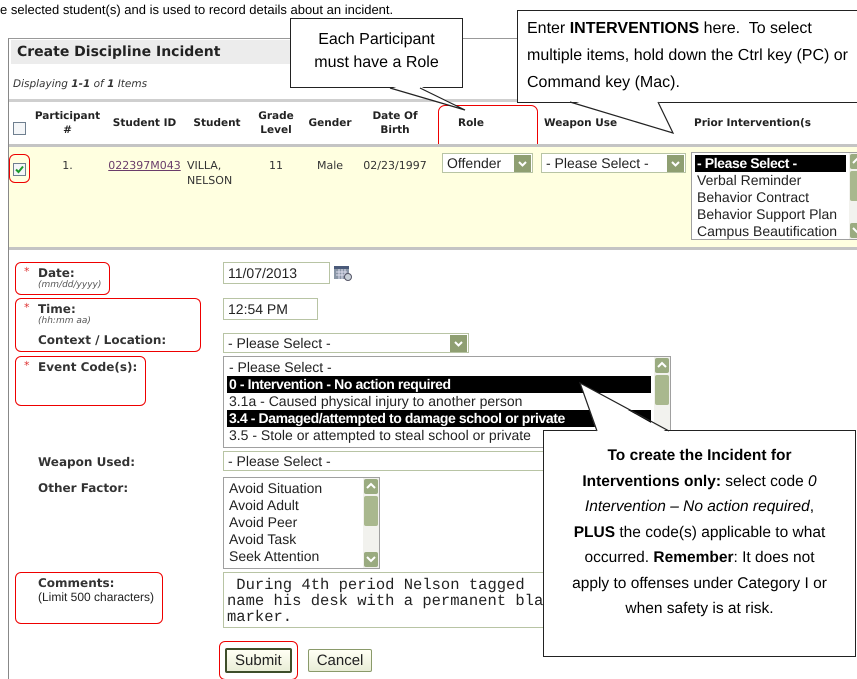 This screenshot has width=857, height=679. Describe the element at coordinates (293, 488) in the screenshot. I see `list-option: Avoid Situation` at that location.